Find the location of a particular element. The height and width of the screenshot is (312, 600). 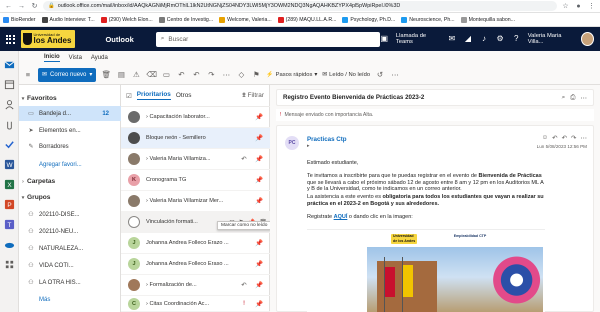

filter-button: ⩩ Filtrar is located at coordinates (253, 96).